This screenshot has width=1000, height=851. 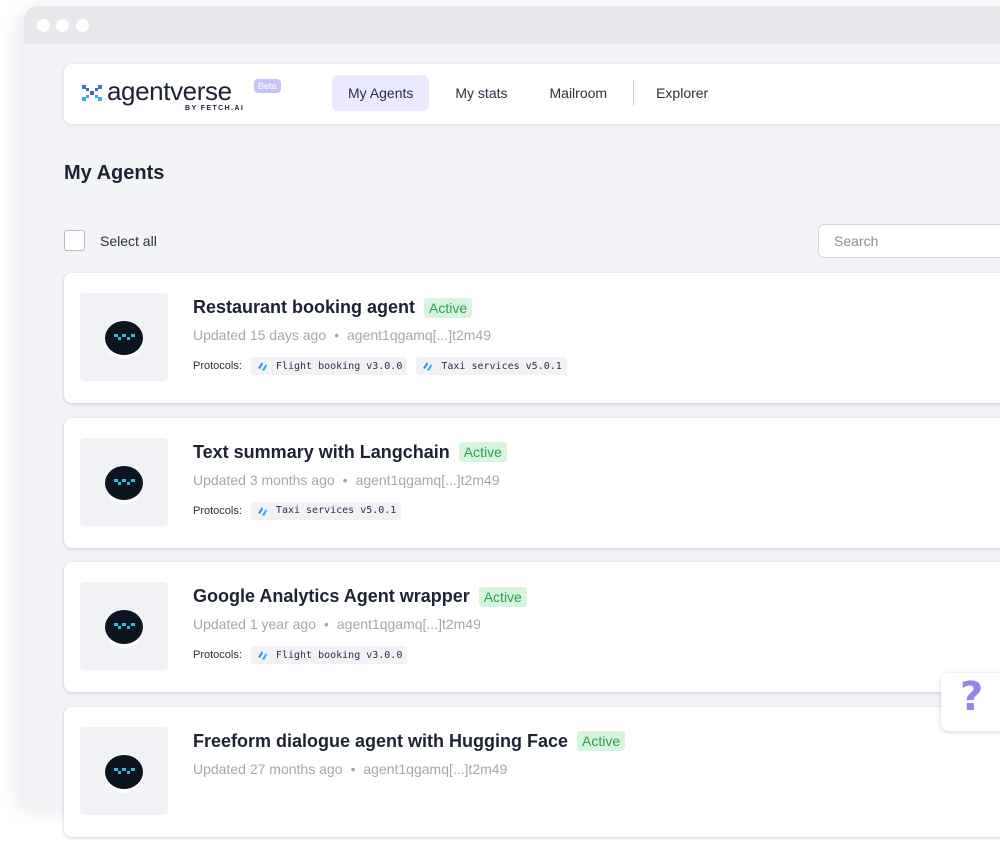 I want to click on agent-name: Text summary with Langchain, so click(x=321, y=452).